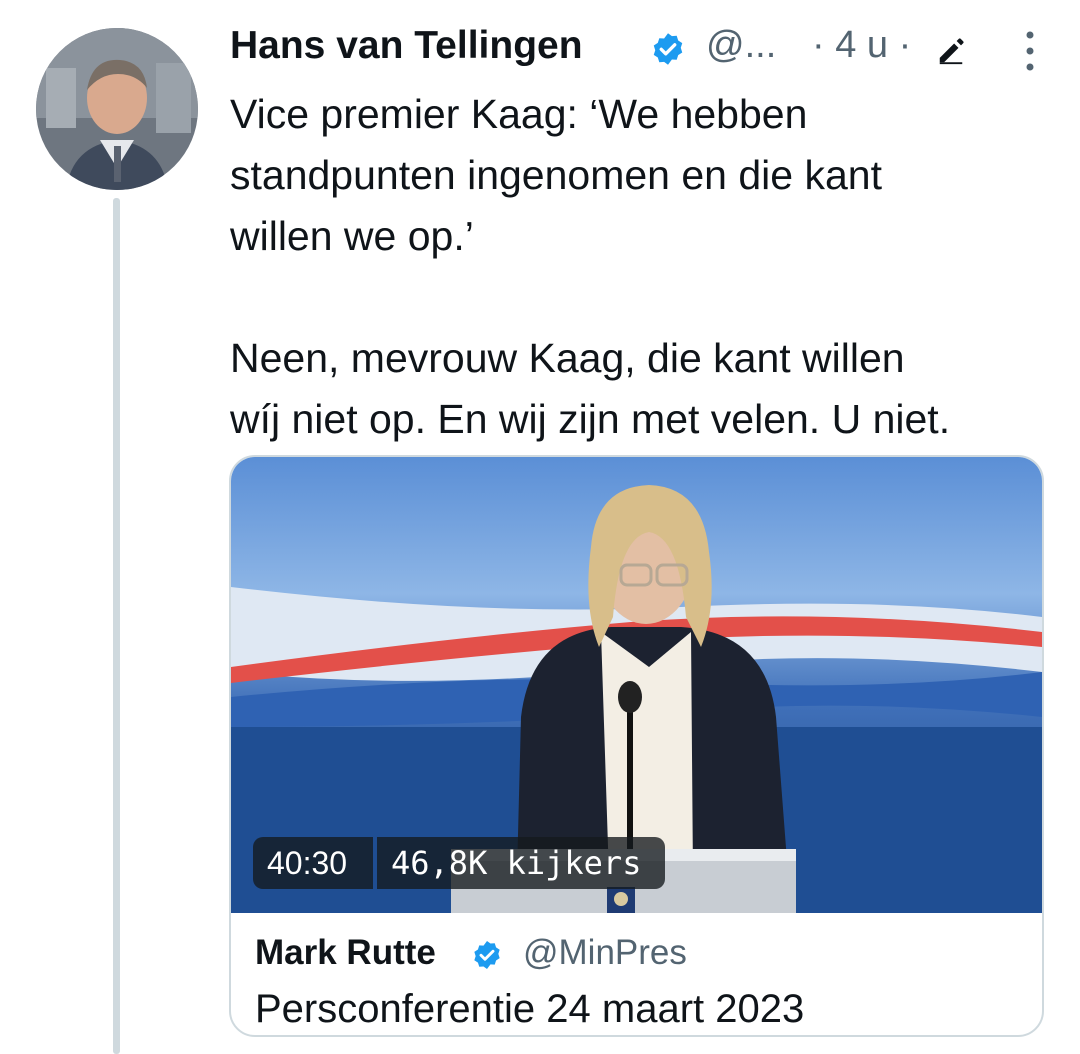 This screenshot has width=1080, height=1054. What do you see at coordinates (640, 50) in the screenshot?
I see `tweet-header: Hans van Tellingen @... · 4 u ·` at bounding box center [640, 50].